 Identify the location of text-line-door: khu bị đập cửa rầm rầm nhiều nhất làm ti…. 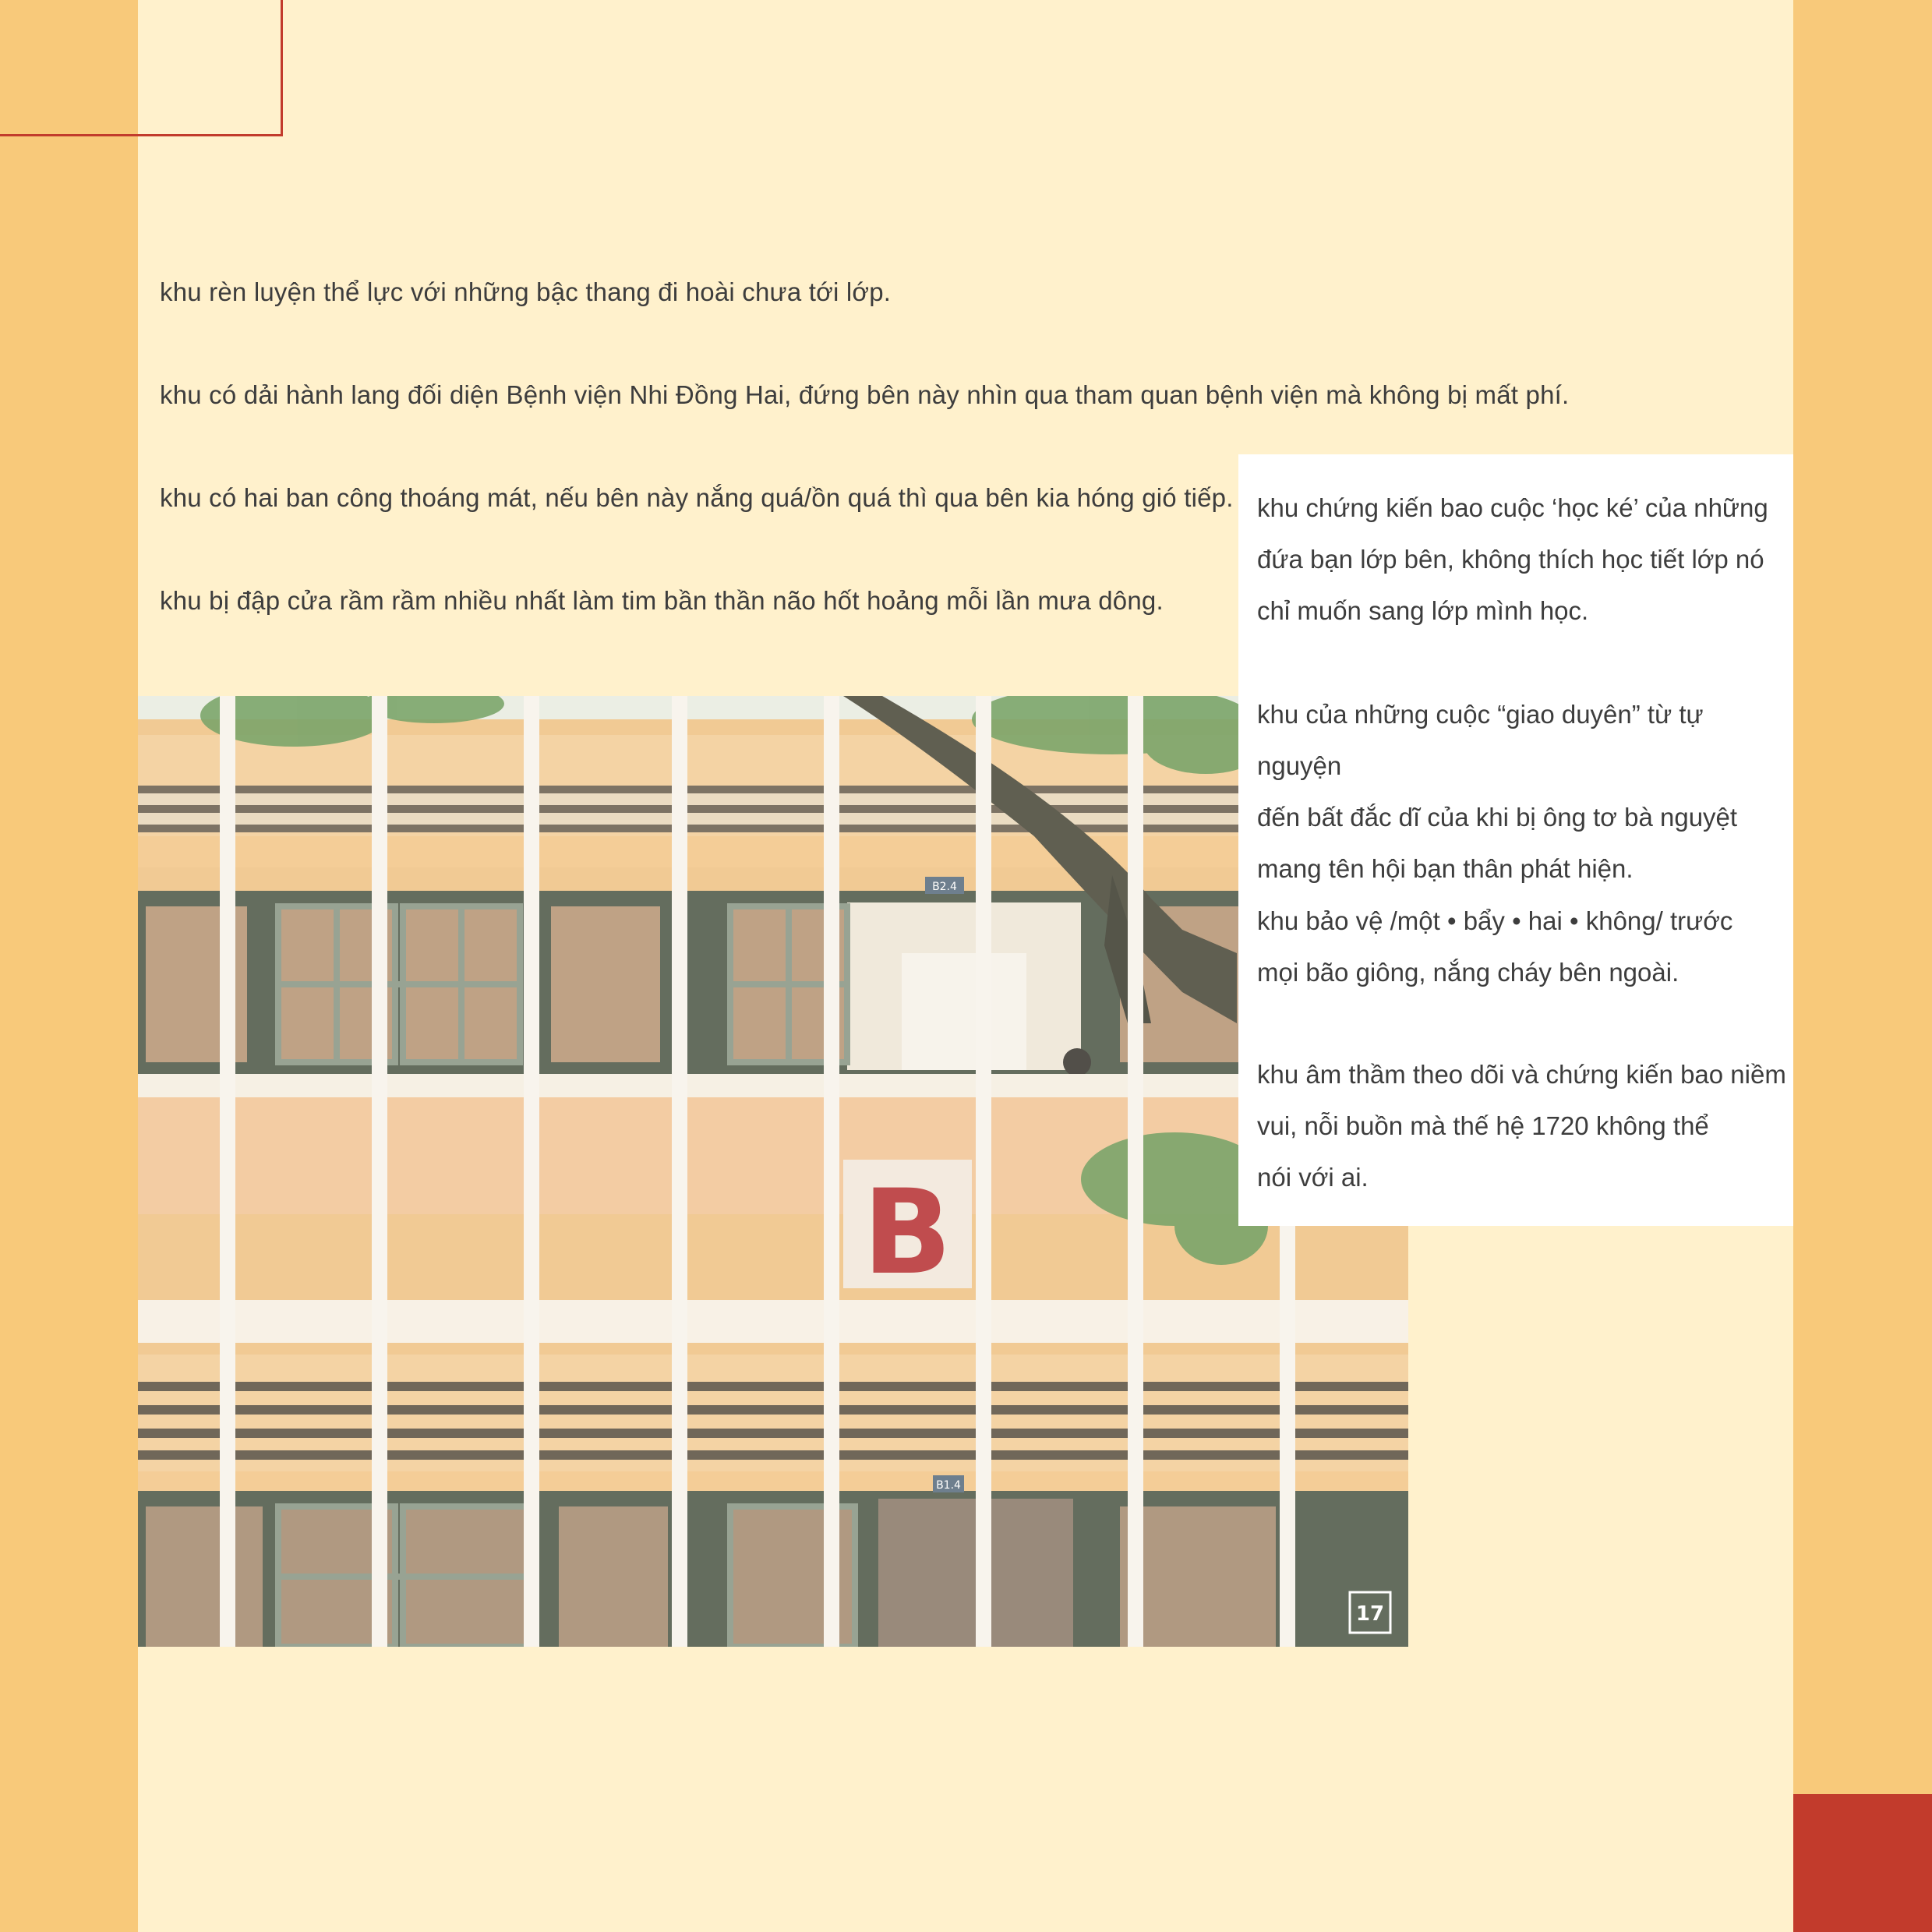
(662, 600).